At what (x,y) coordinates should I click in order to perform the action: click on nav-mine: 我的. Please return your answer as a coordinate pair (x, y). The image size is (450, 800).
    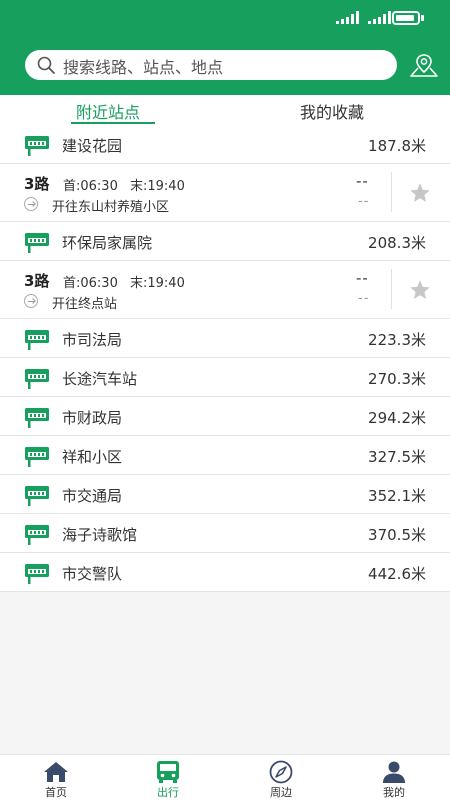
    Looking at the image, I should click on (394, 777).